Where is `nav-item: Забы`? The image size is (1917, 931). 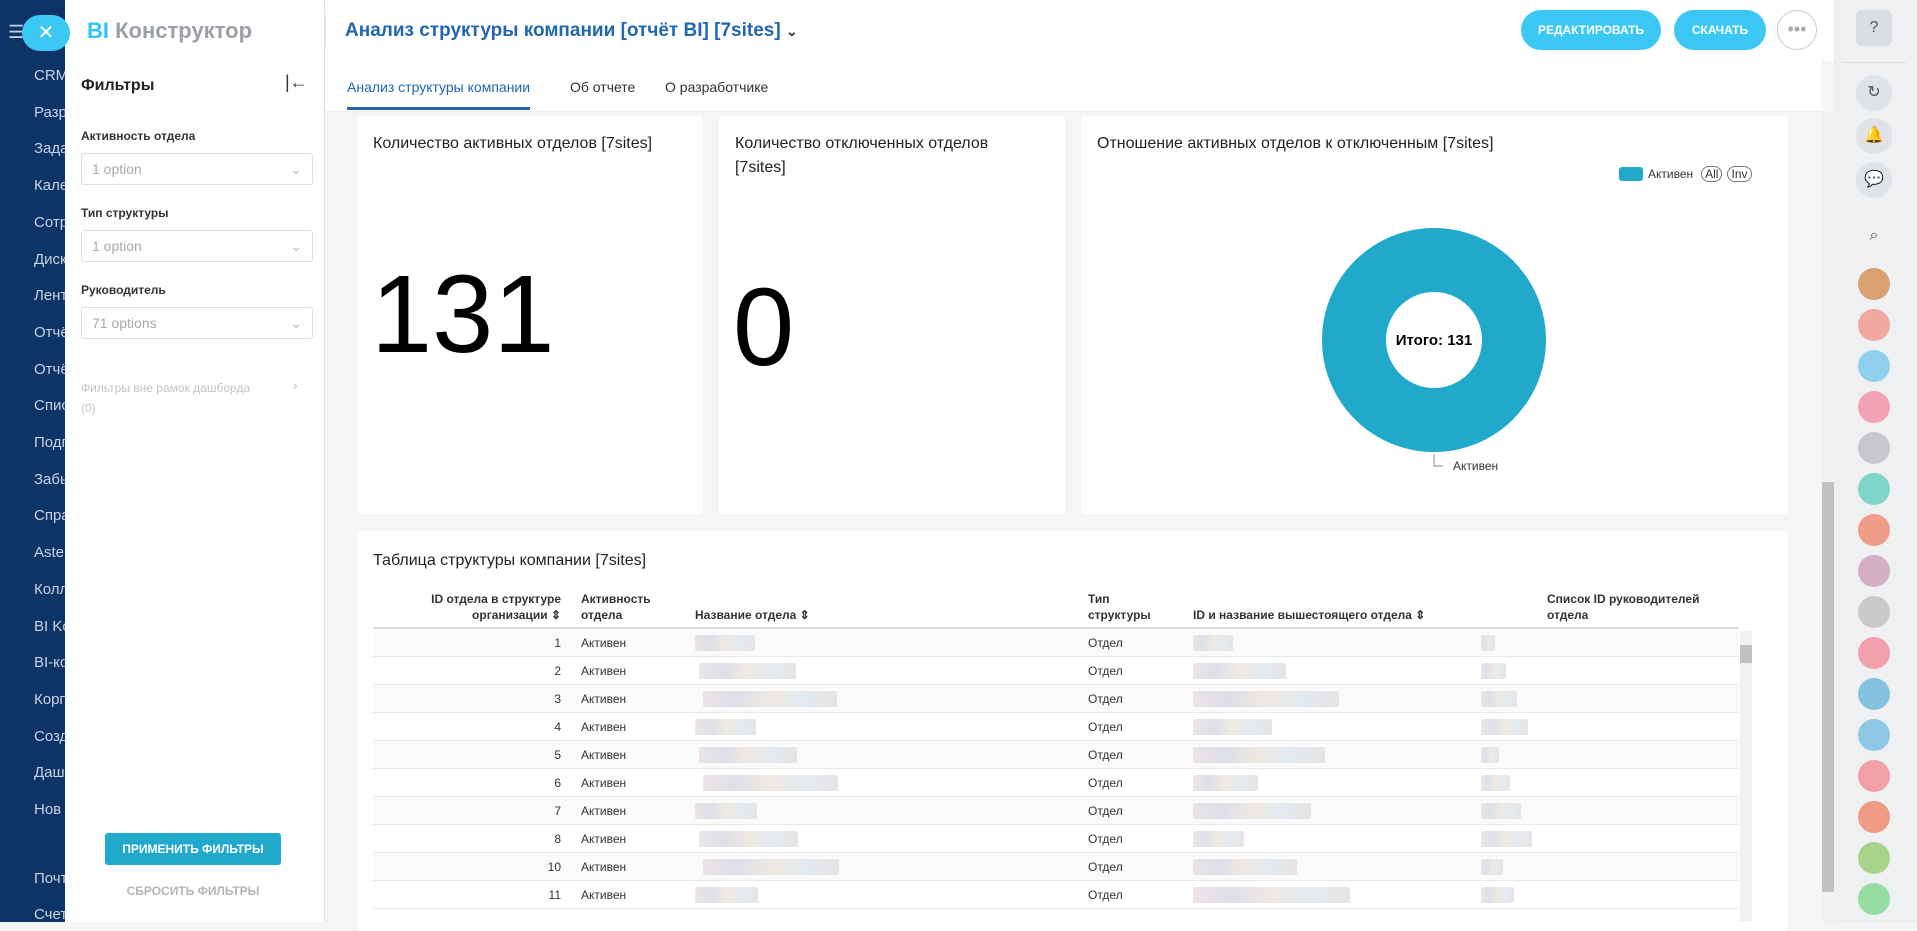 nav-item: Забы is located at coordinates (49, 479).